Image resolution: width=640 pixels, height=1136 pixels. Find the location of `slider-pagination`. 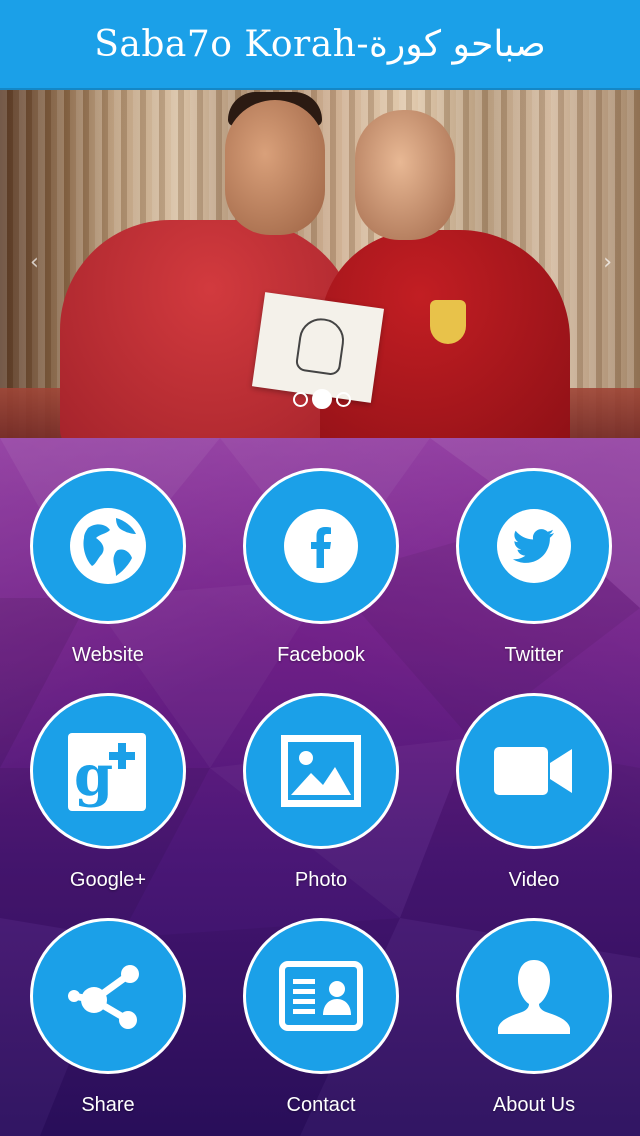

slider-pagination is located at coordinates (322, 399).